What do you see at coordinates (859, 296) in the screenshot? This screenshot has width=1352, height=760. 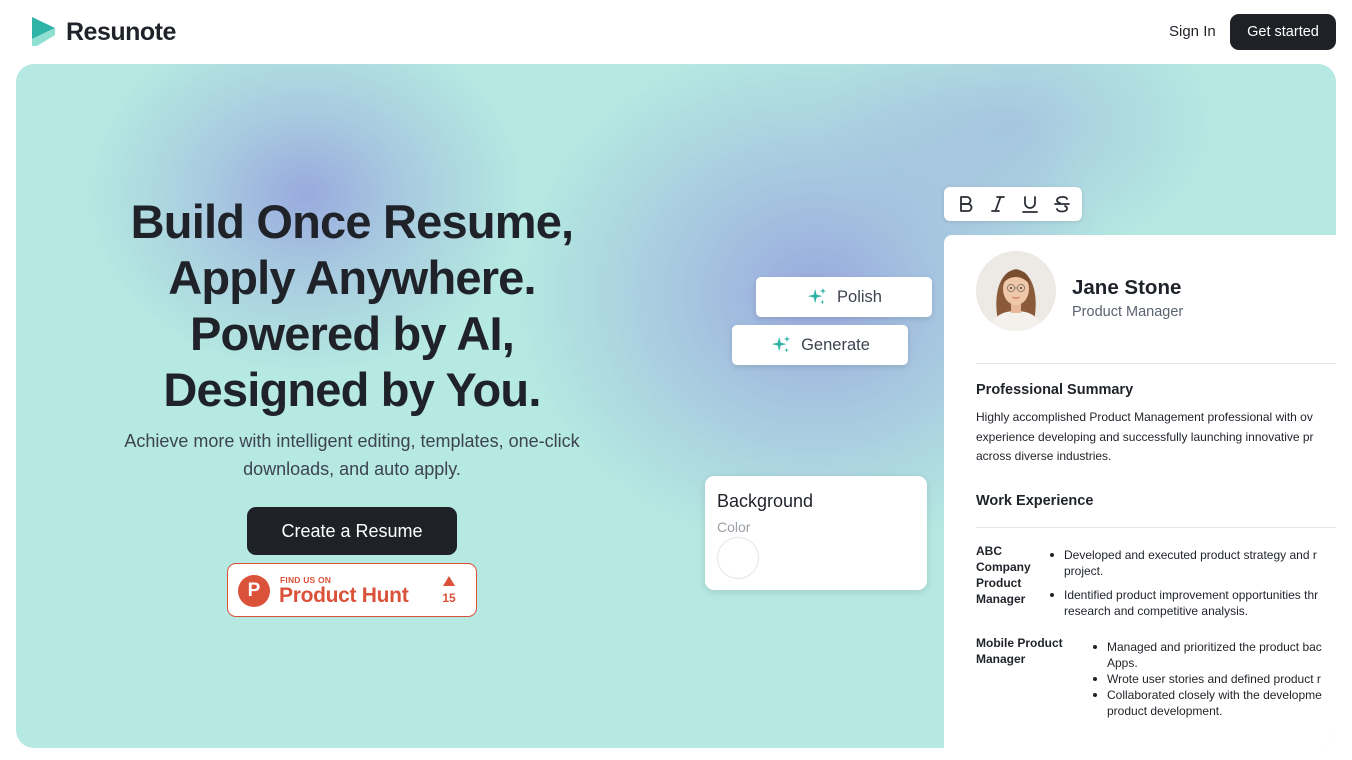 I see `polish-label: Polish` at bounding box center [859, 296].